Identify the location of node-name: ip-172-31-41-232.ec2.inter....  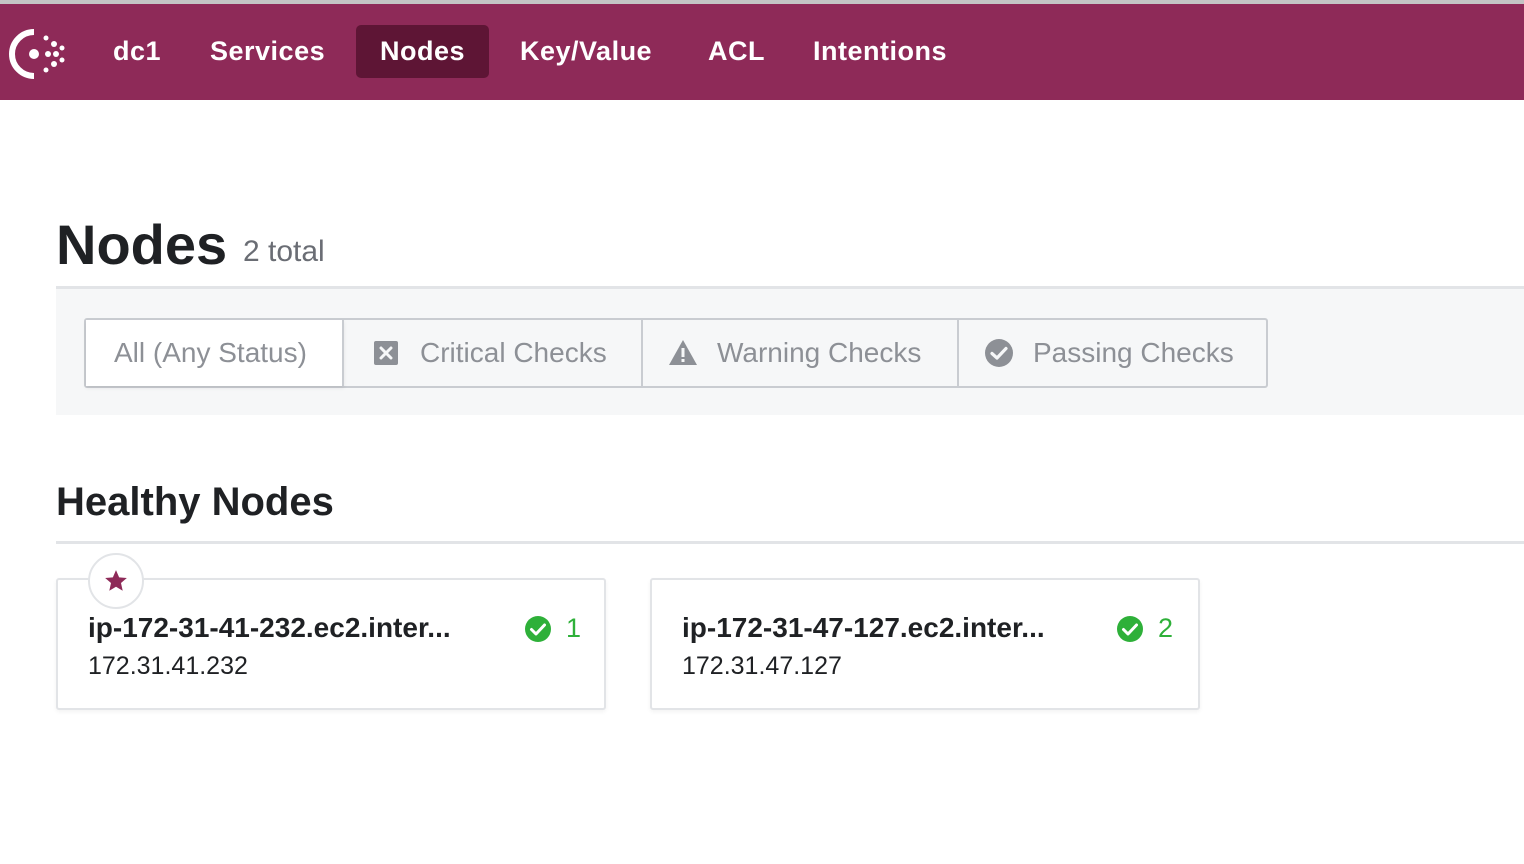
(293, 628).